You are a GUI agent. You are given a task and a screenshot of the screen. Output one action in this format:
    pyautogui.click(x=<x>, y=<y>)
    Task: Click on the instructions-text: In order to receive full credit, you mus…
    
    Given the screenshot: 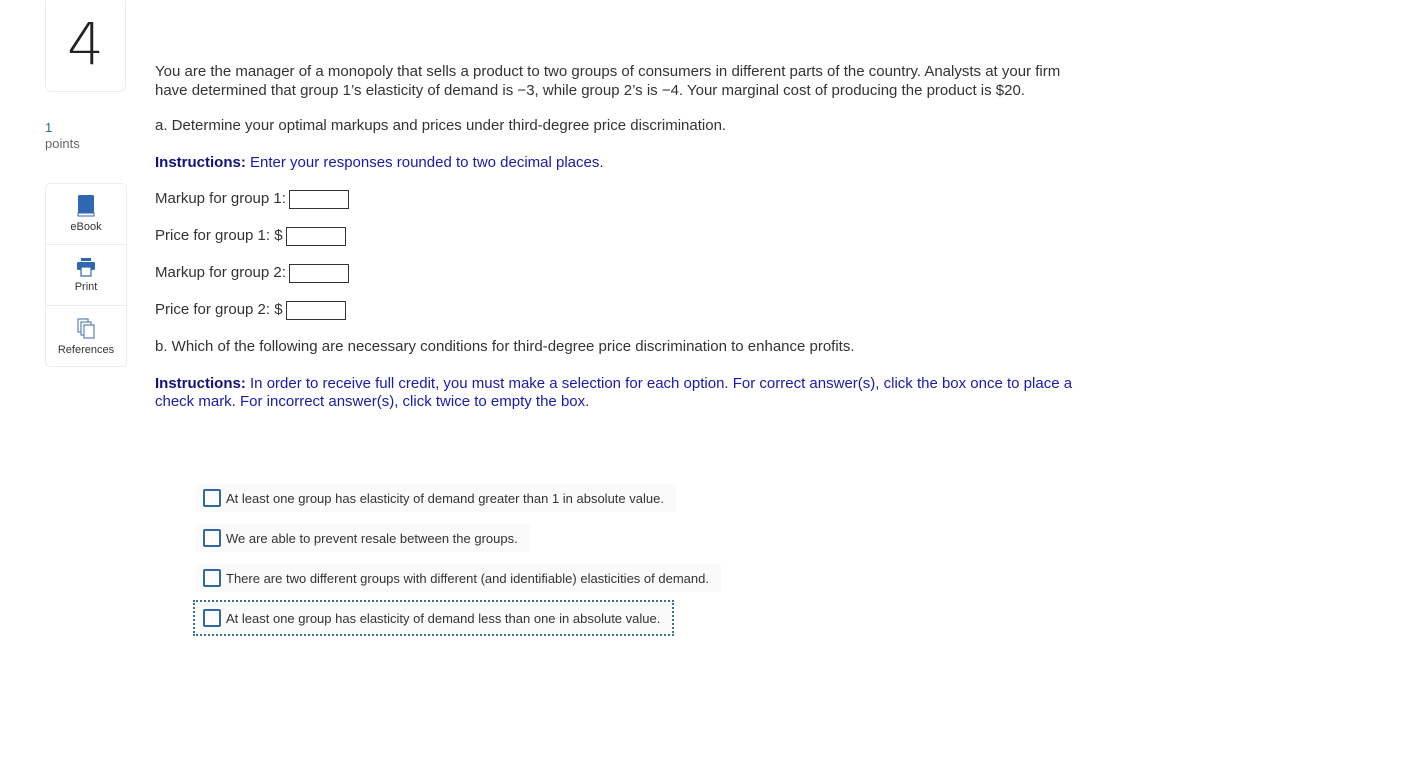 What is the action you would take?
    pyautogui.click(x=614, y=392)
    